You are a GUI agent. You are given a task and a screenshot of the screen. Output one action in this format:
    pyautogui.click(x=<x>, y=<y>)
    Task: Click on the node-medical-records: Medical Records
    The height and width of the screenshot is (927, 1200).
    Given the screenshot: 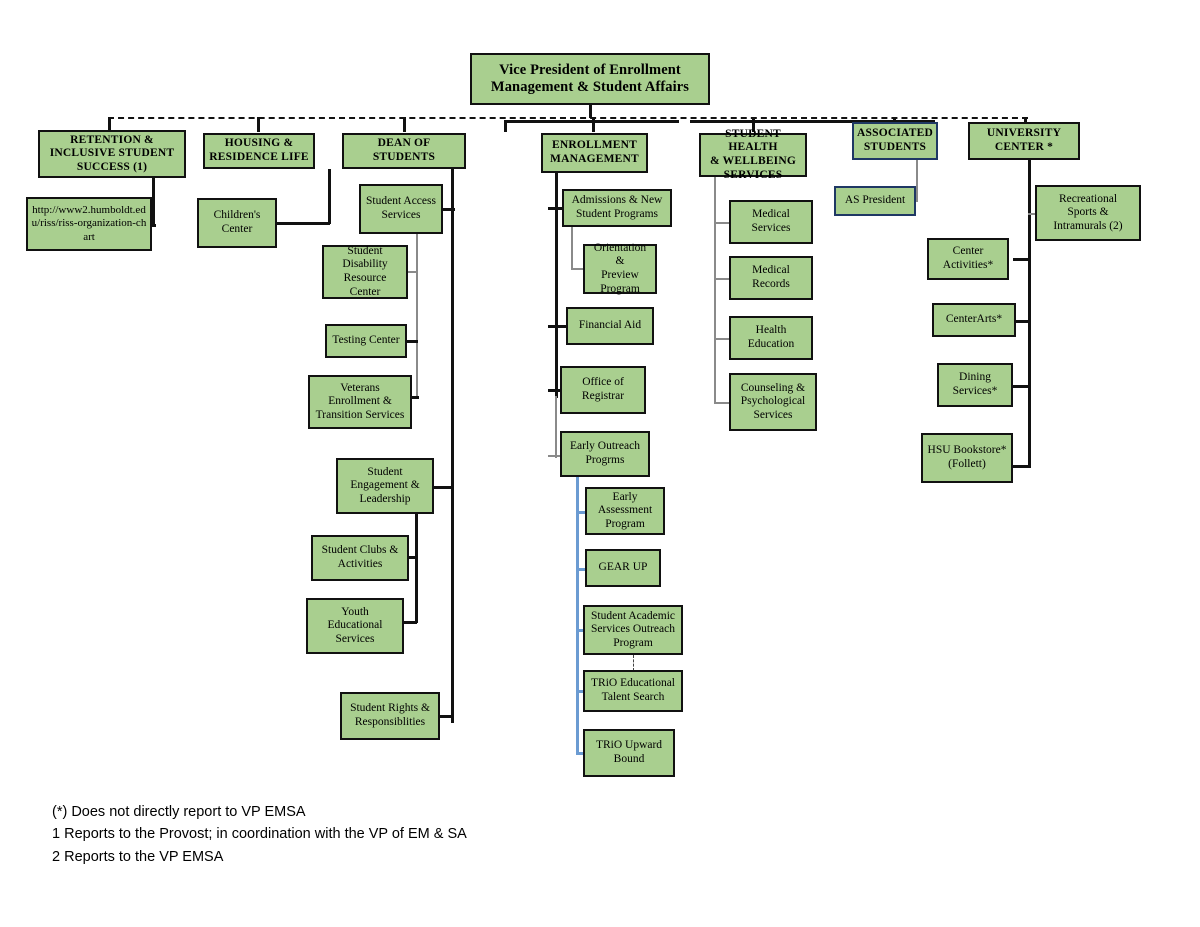 What is the action you would take?
    pyautogui.click(x=771, y=278)
    